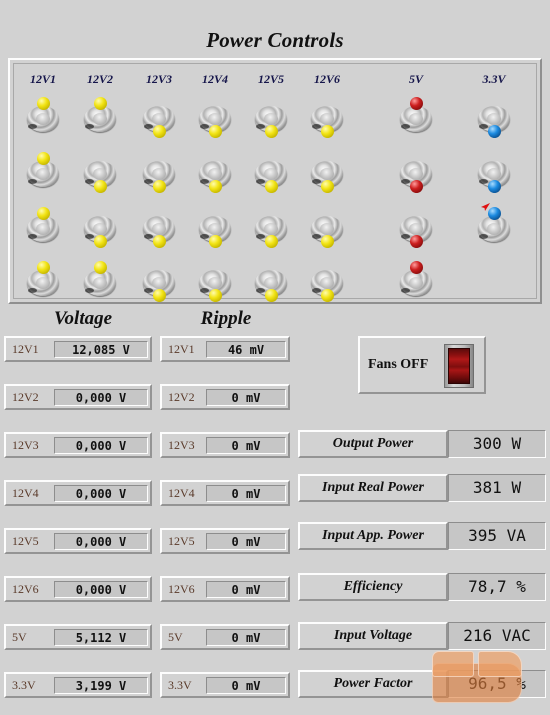  Describe the element at coordinates (373, 536) in the screenshot. I see `metric-label-input-app-power: Input App. Power` at that location.